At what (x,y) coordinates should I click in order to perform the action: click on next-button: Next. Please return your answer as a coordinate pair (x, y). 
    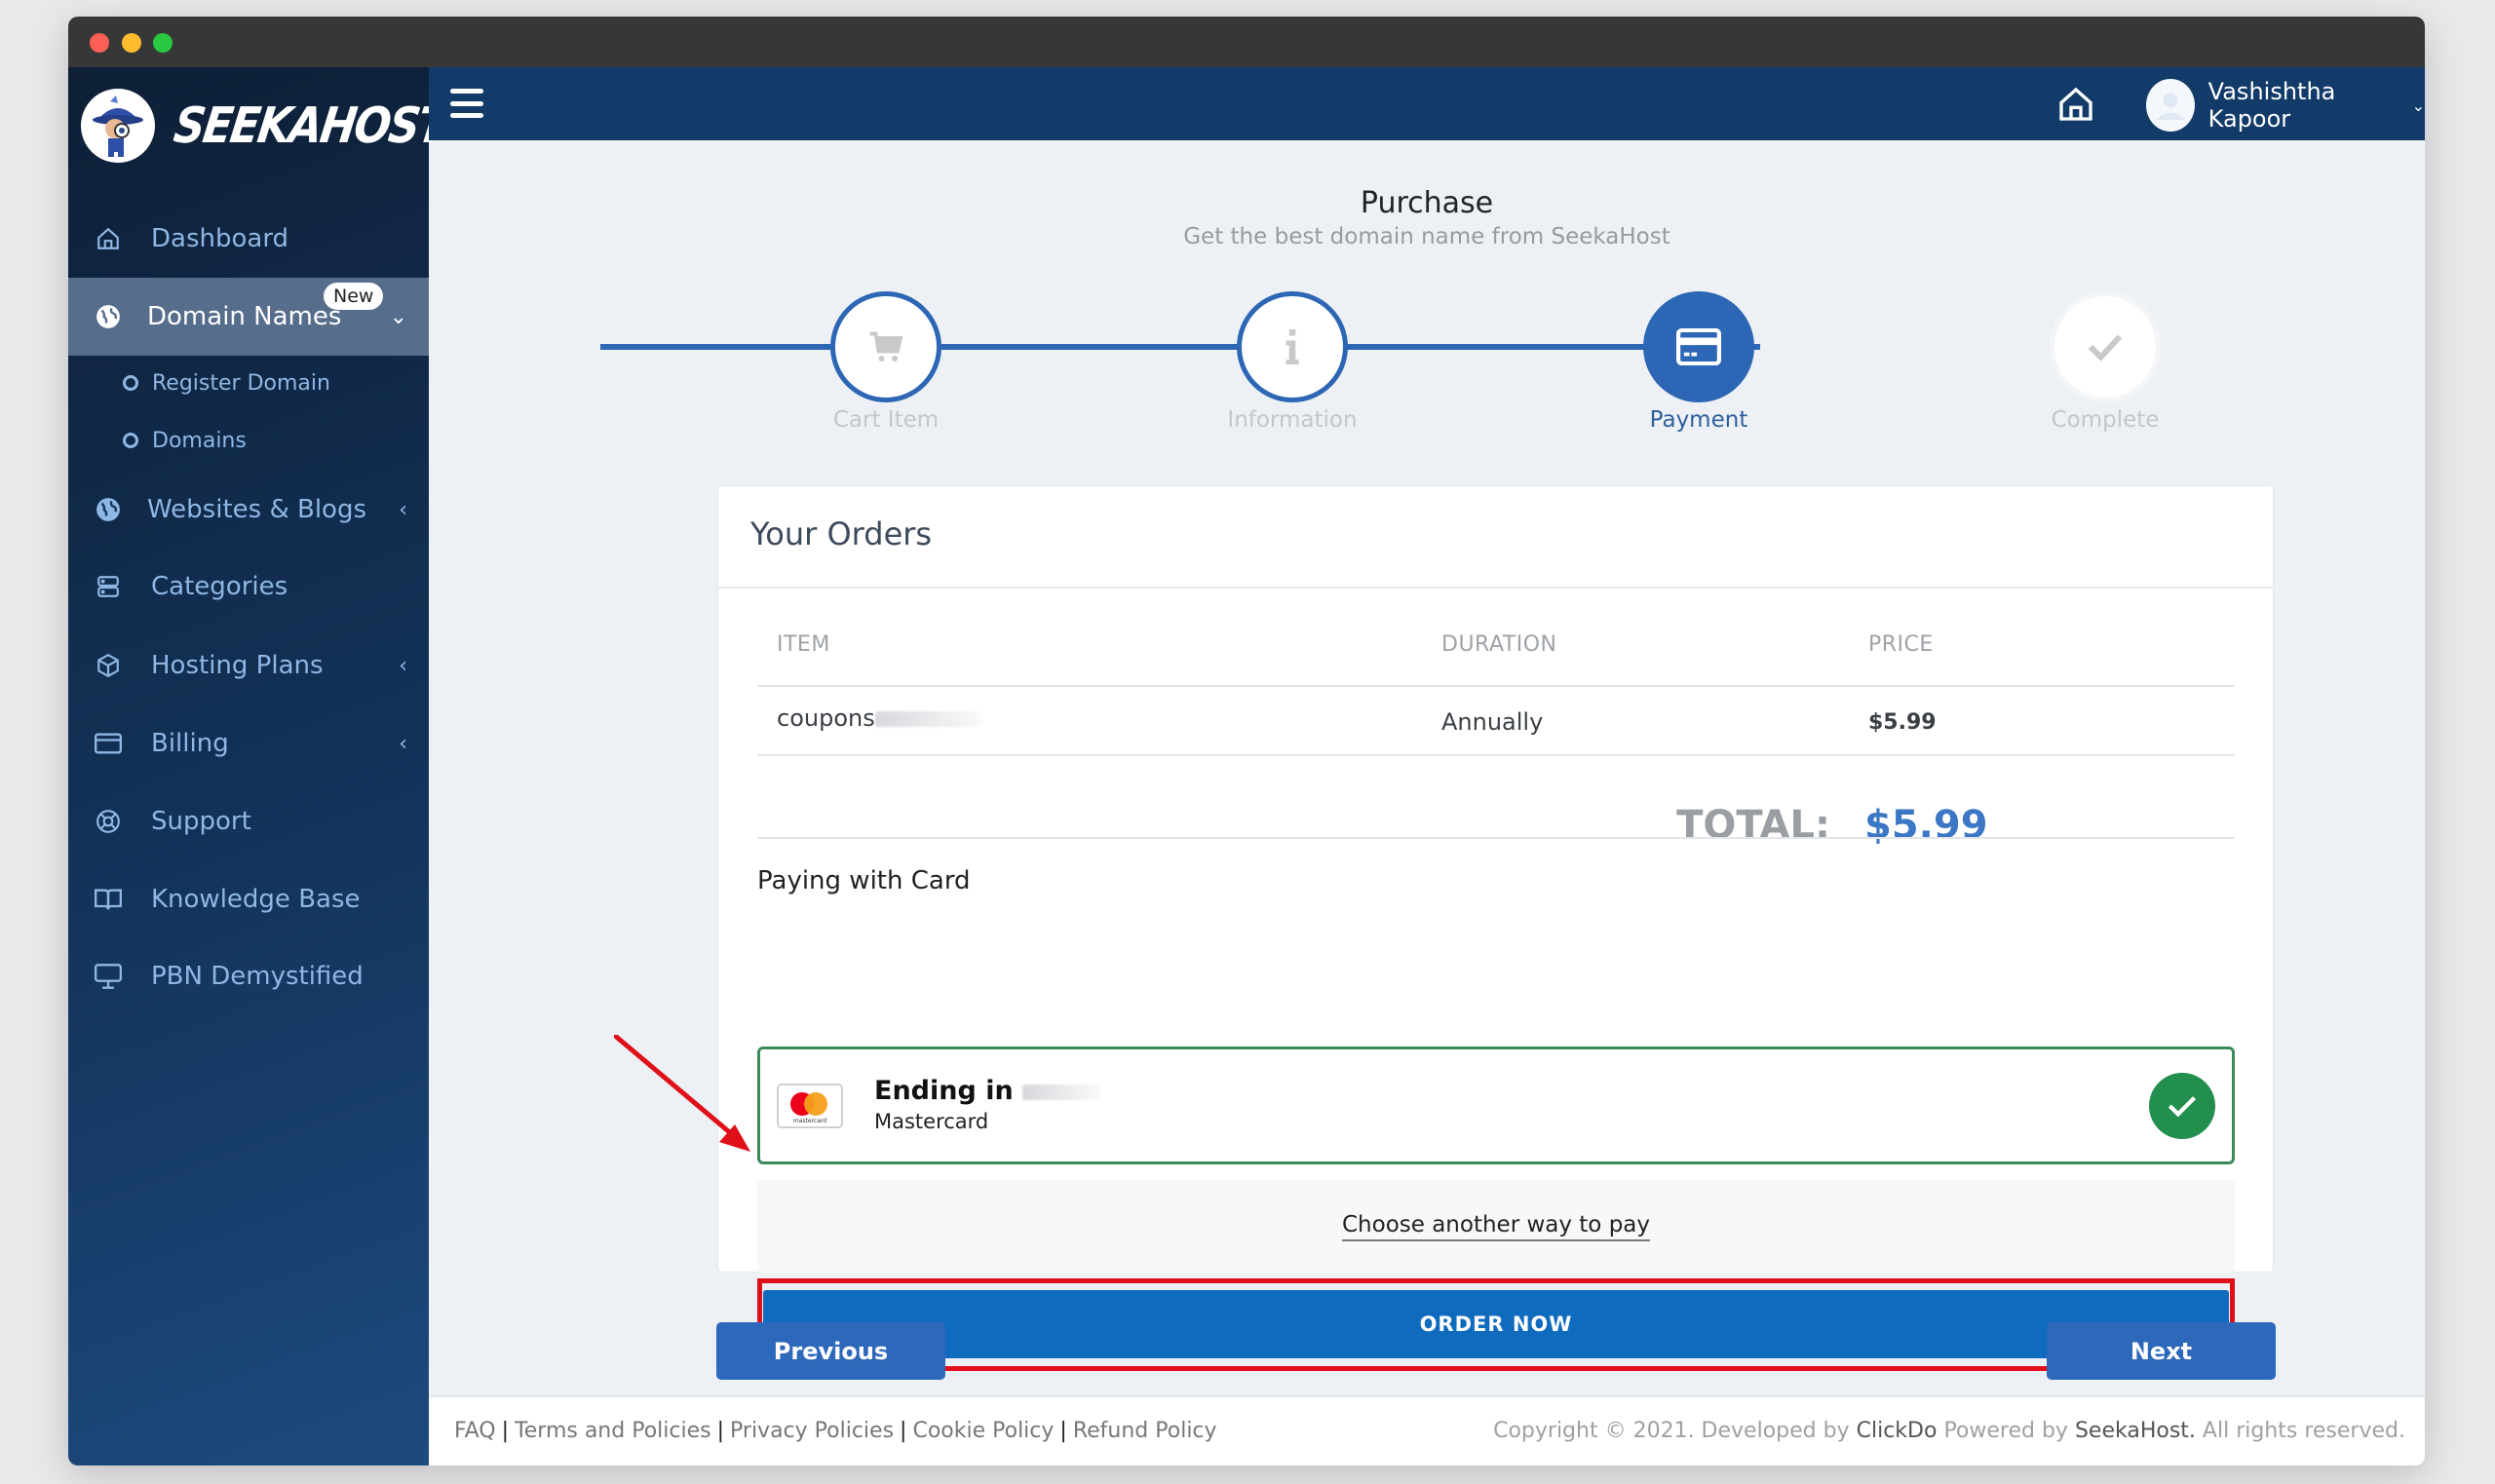
    Looking at the image, I should click on (2161, 1351).